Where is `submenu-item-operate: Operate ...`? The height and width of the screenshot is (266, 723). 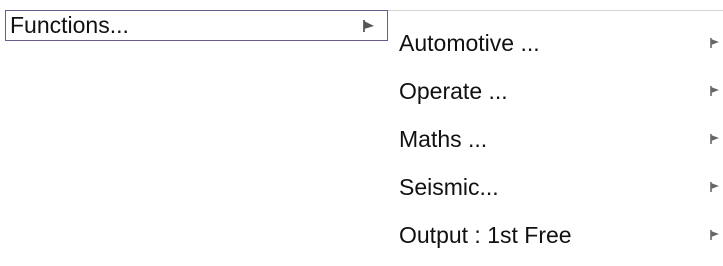 submenu-item-operate: Operate ... is located at coordinates (555, 91).